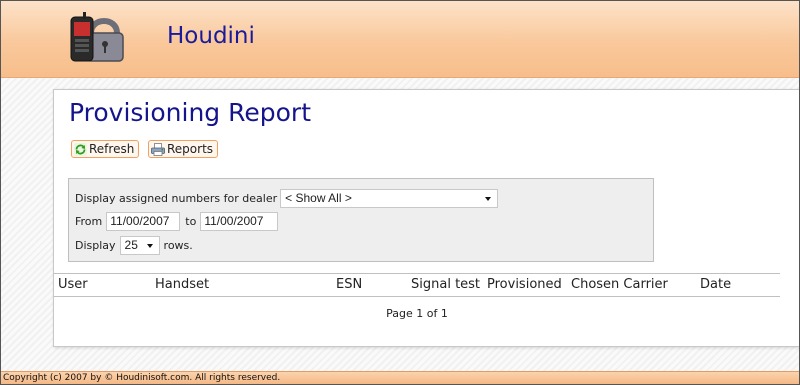 This screenshot has width=800, height=385. Describe the element at coordinates (95, 245) in the screenshot. I see `display-label: Display` at that location.